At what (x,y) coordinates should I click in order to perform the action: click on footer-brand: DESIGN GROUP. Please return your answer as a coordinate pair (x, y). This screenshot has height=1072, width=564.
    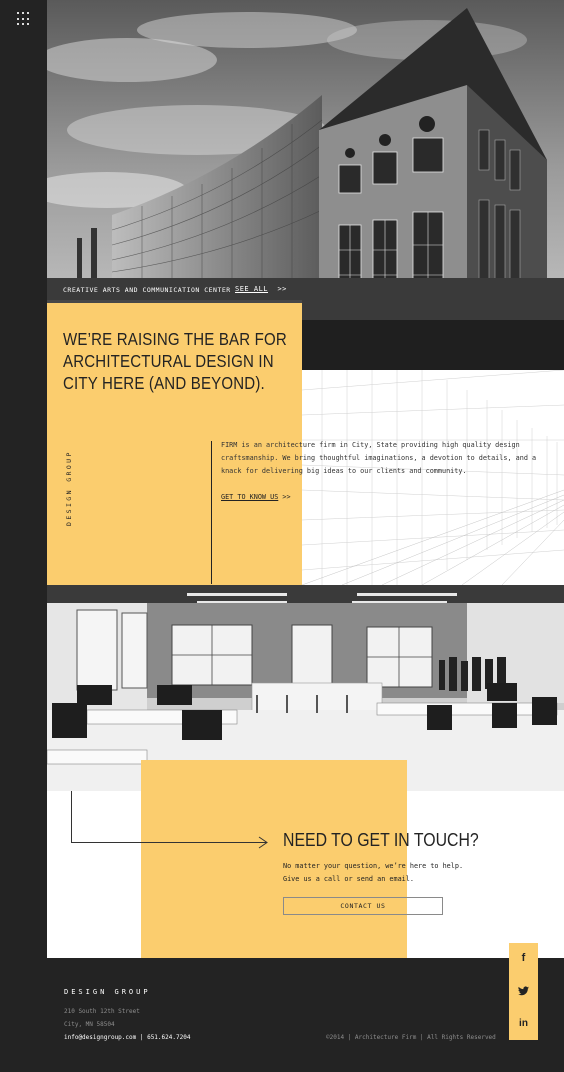
    Looking at the image, I should click on (107, 992).